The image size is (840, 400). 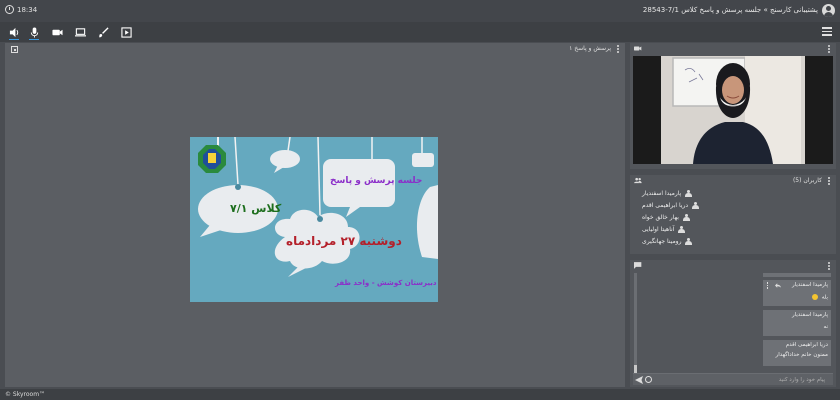 What do you see at coordinates (737, 205) in the screenshot?
I see `user-row: دریا ابراهیمی اقدم` at bounding box center [737, 205].